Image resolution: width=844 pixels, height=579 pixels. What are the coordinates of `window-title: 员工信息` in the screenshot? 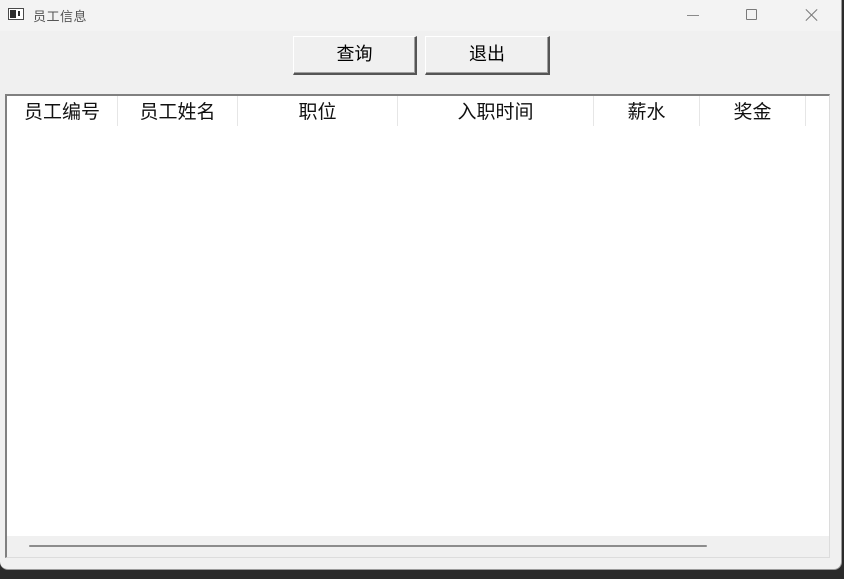 It's located at (60, 17).